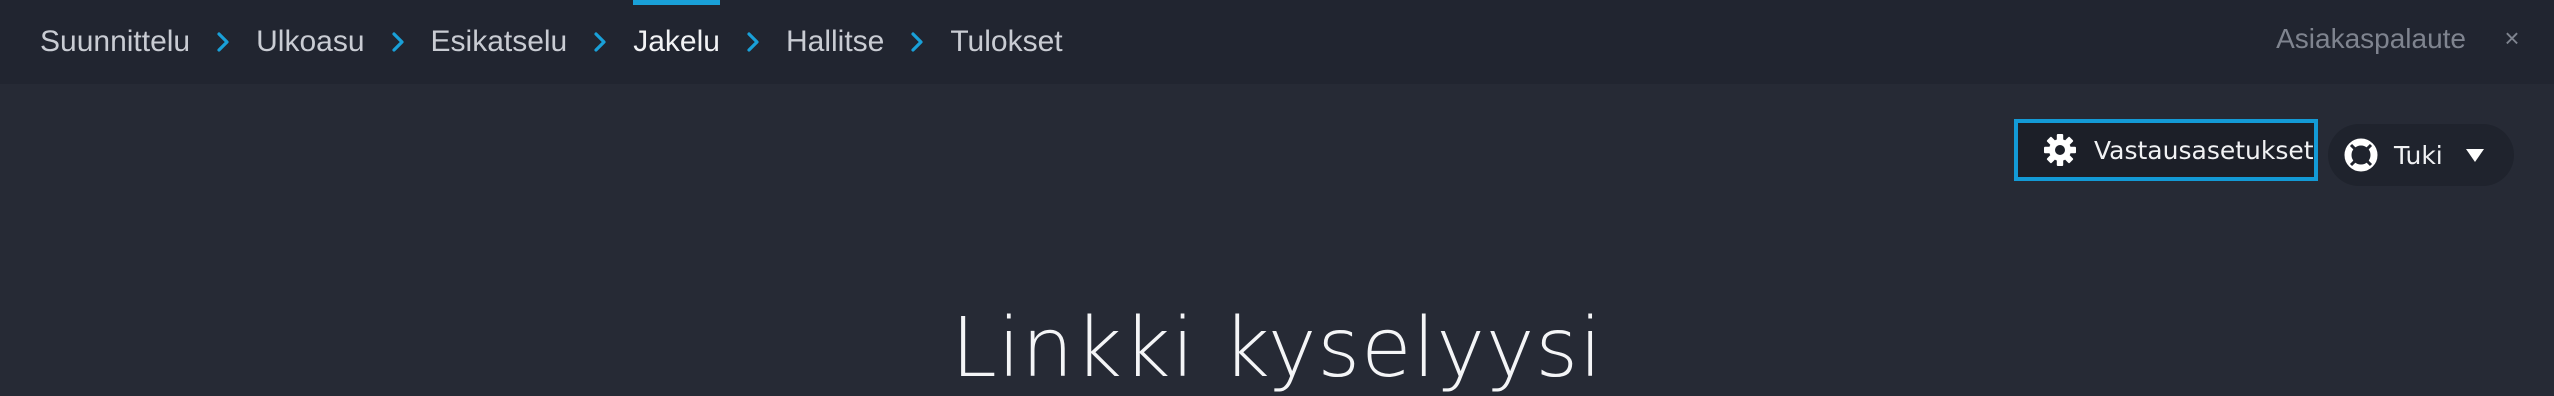 This screenshot has height=396, width=2554. Describe the element at coordinates (499, 42) in the screenshot. I see `step-esikatselu: Esikatselu` at that location.